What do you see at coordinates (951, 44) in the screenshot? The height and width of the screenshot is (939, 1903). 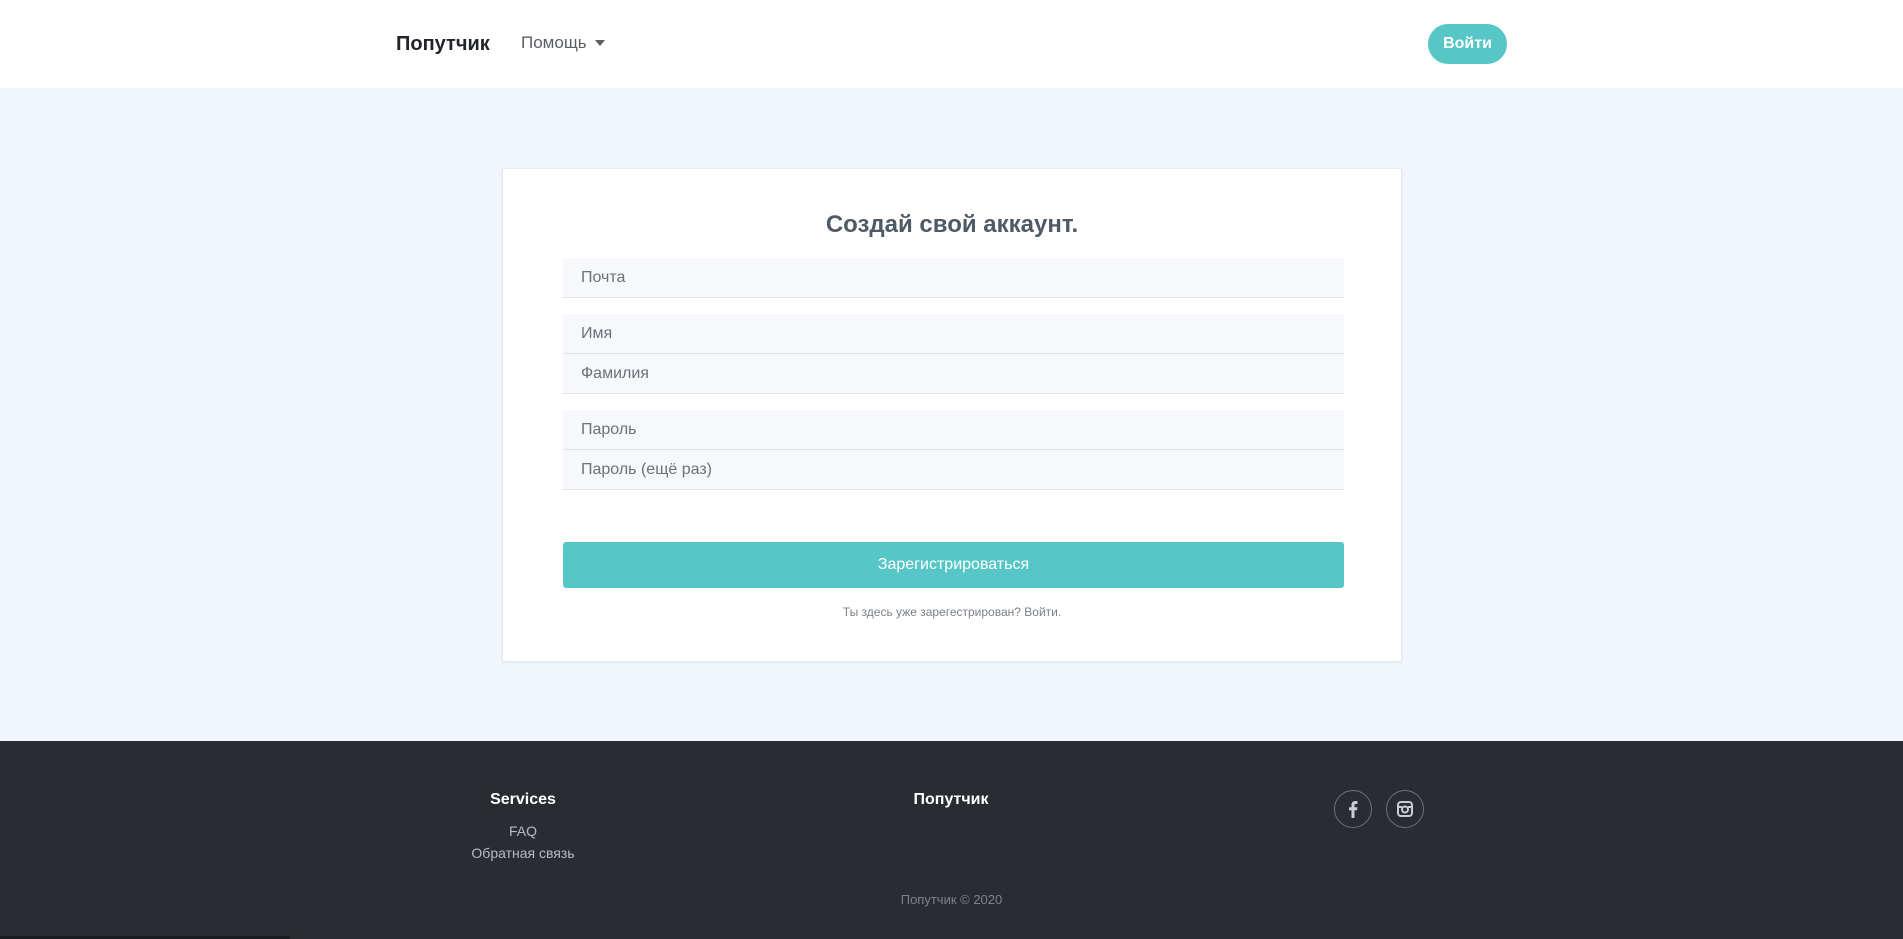 I see `top-navbar: Попутчик Помощь Войти` at bounding box center [951, 44].